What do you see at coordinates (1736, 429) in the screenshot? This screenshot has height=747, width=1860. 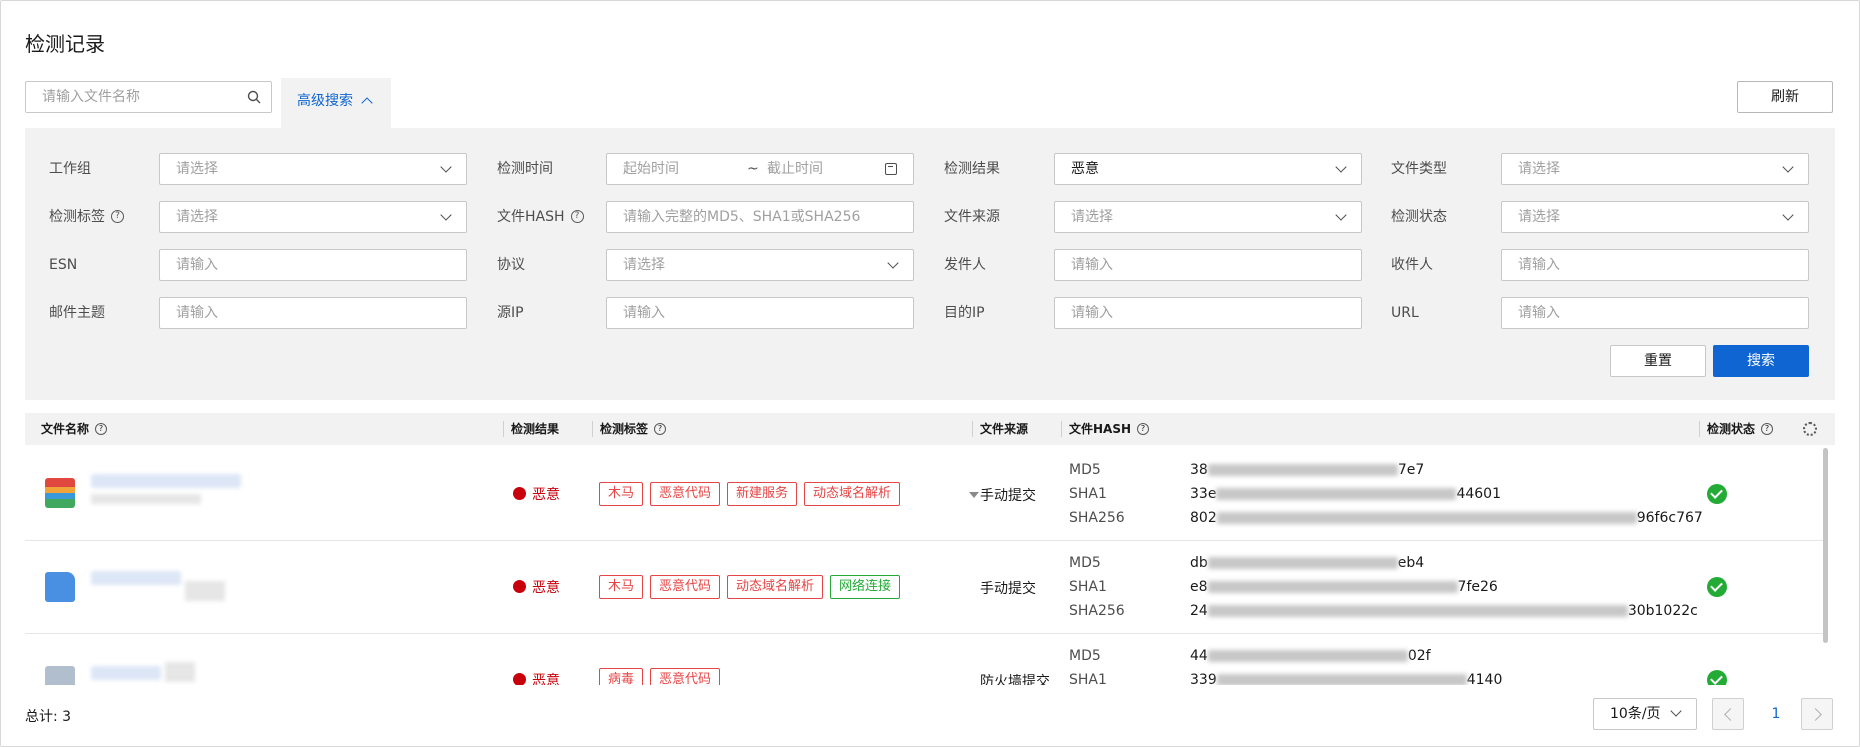 I see `col-status: 检测状态?` at bounding box center [1736, 429].